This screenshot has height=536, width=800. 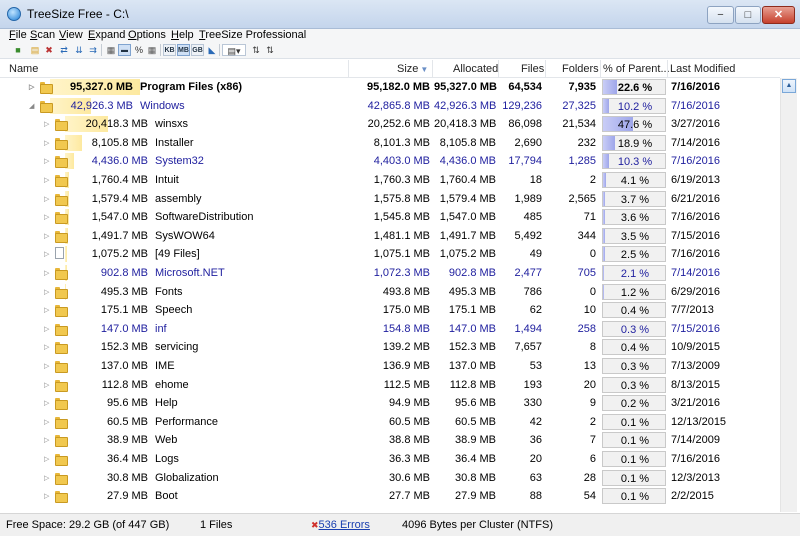 I want to click on sort-descending-icon: ⇅, so click(x=270, y=50).